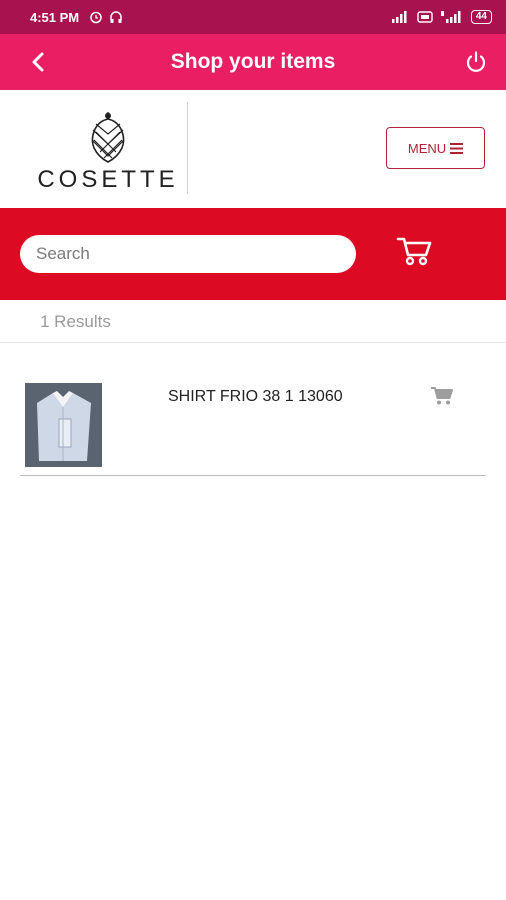  I want to click on product-list-item: SHIRT FRIO 38 1 13060, so click(253, 427).